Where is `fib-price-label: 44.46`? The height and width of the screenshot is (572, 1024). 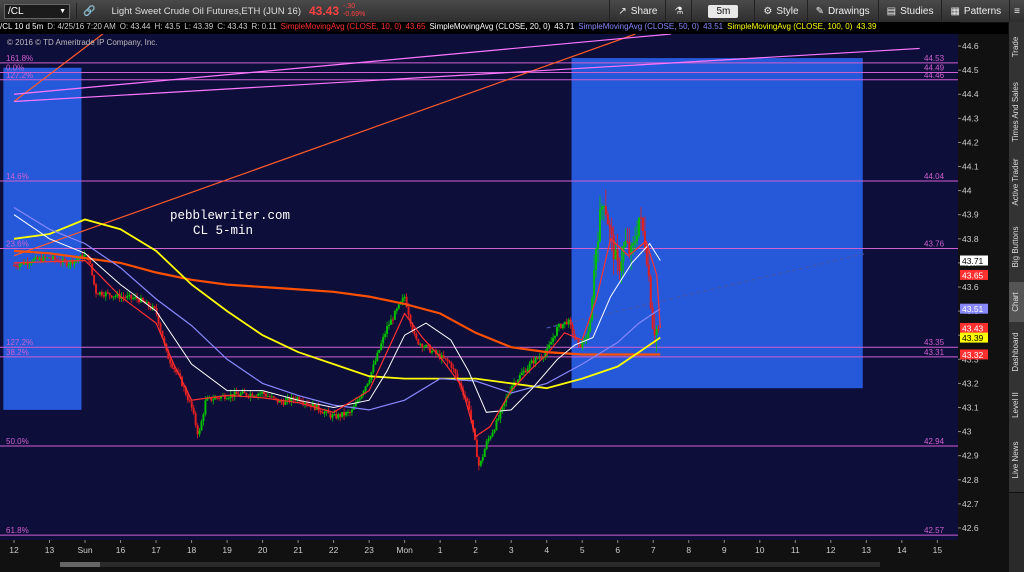
fib-price-label: 44.46 is located at coordinates (934, 75).